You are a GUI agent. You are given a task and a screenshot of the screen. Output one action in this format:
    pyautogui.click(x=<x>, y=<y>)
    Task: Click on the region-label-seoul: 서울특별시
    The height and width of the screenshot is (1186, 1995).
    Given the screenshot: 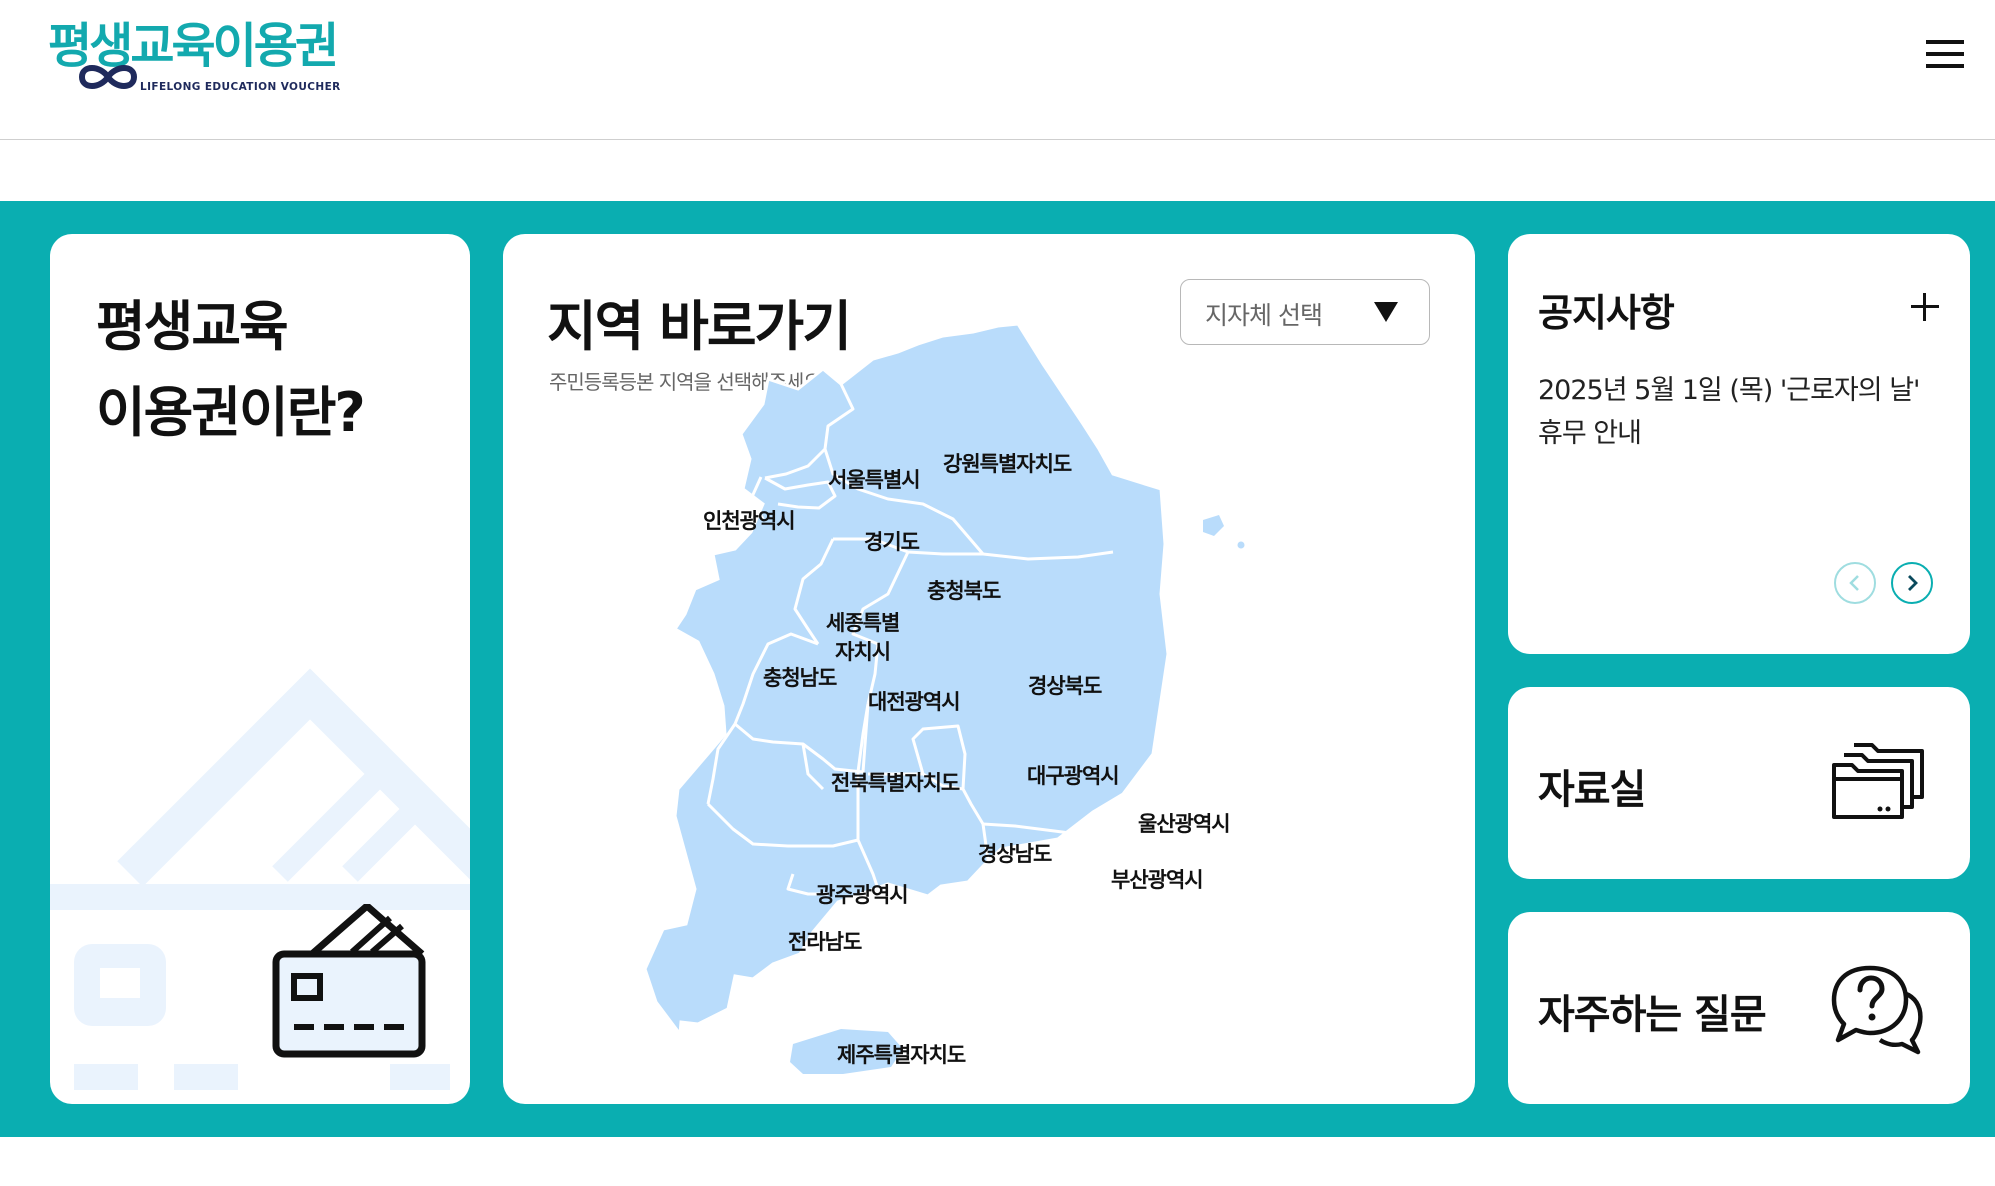 What is the action you would take?
    pyautogui.click(x=874, y=479)
    